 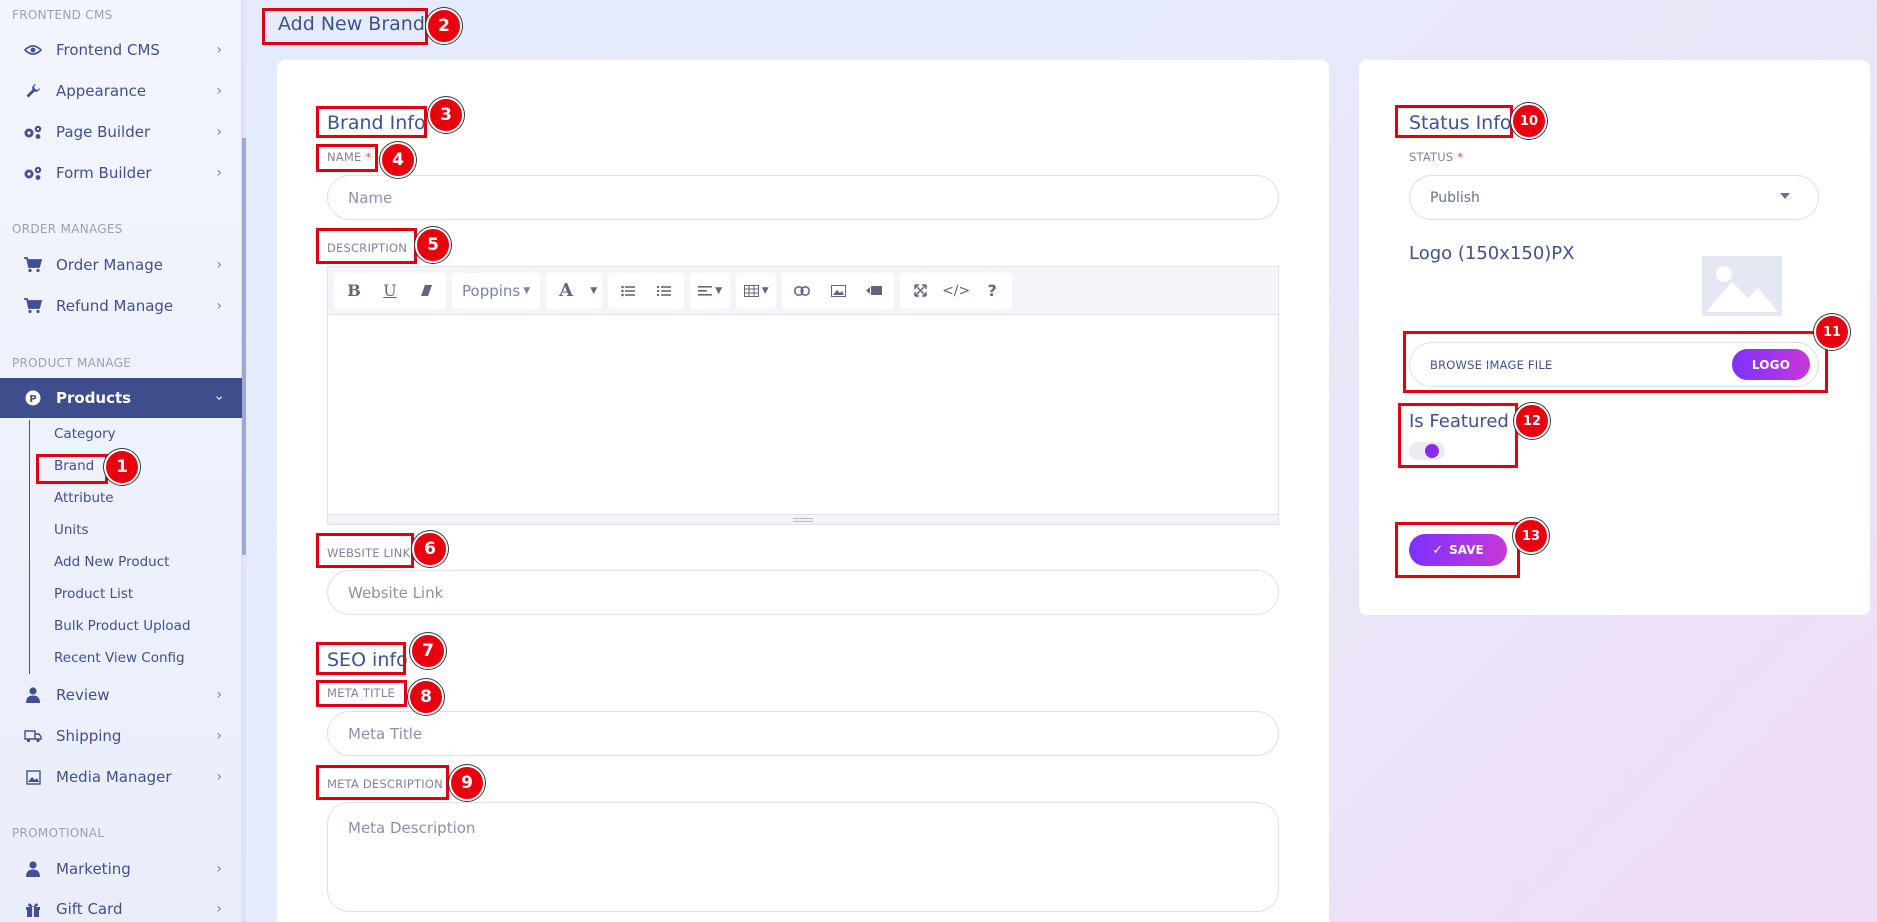 I want to click on status-select-value: Publish, so click(x=1455, y=197).